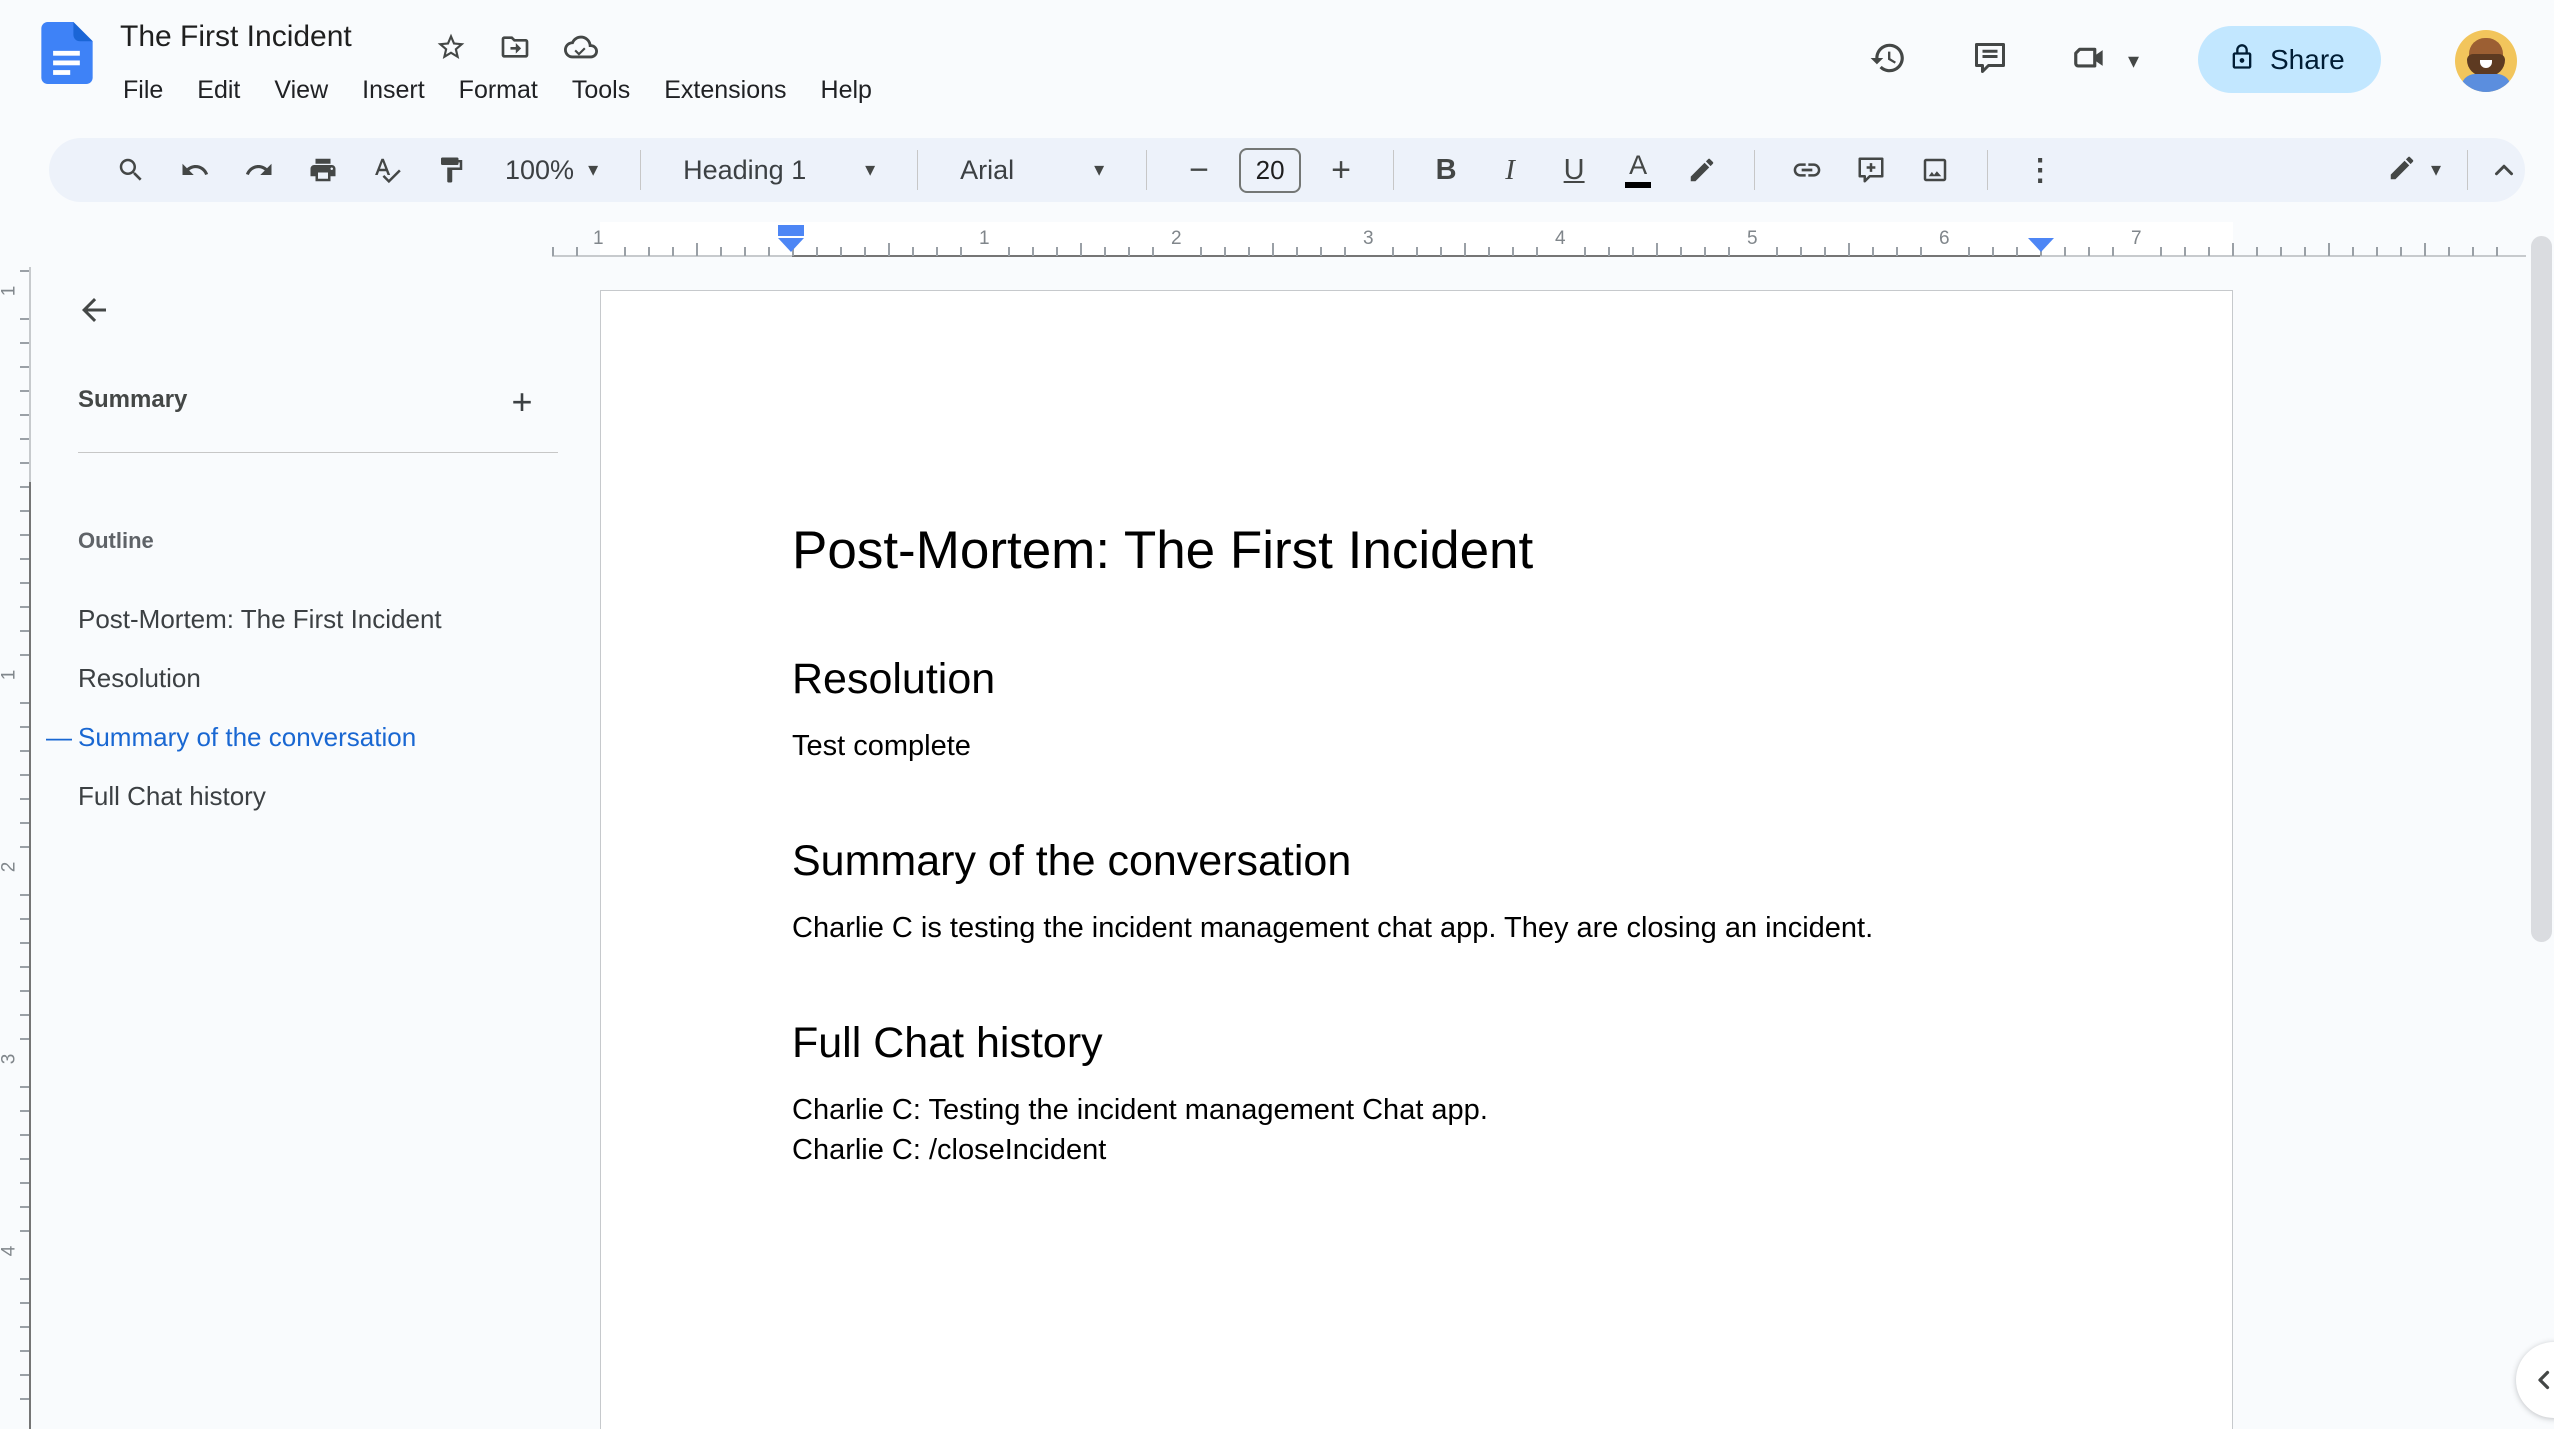  I want to click on search-menus-icon, so click(131, 170).